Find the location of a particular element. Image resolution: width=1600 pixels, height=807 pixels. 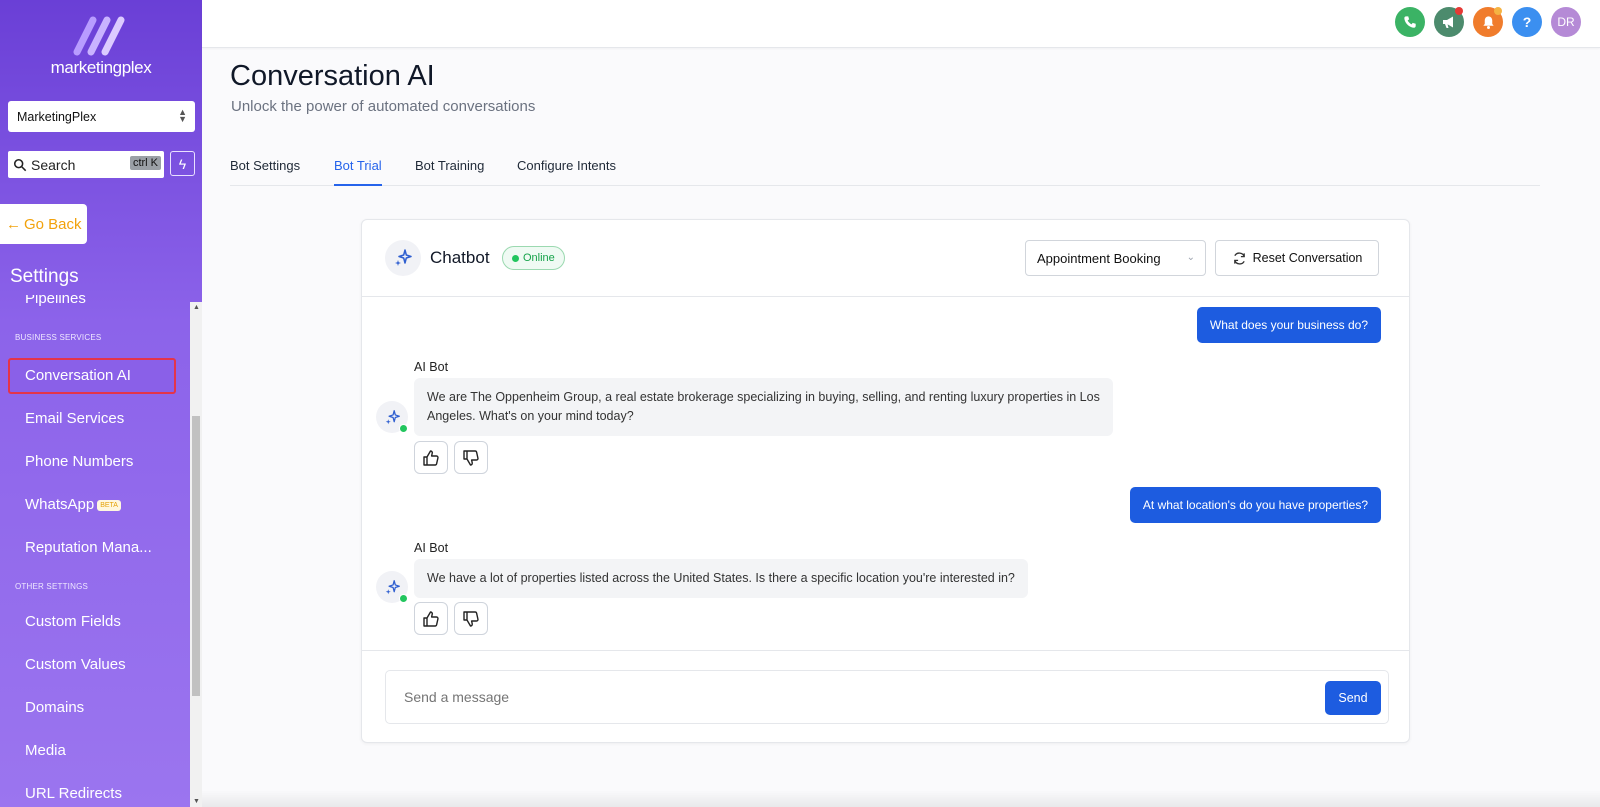

logo-text: marketingplex is located at coordinates (101, 67).